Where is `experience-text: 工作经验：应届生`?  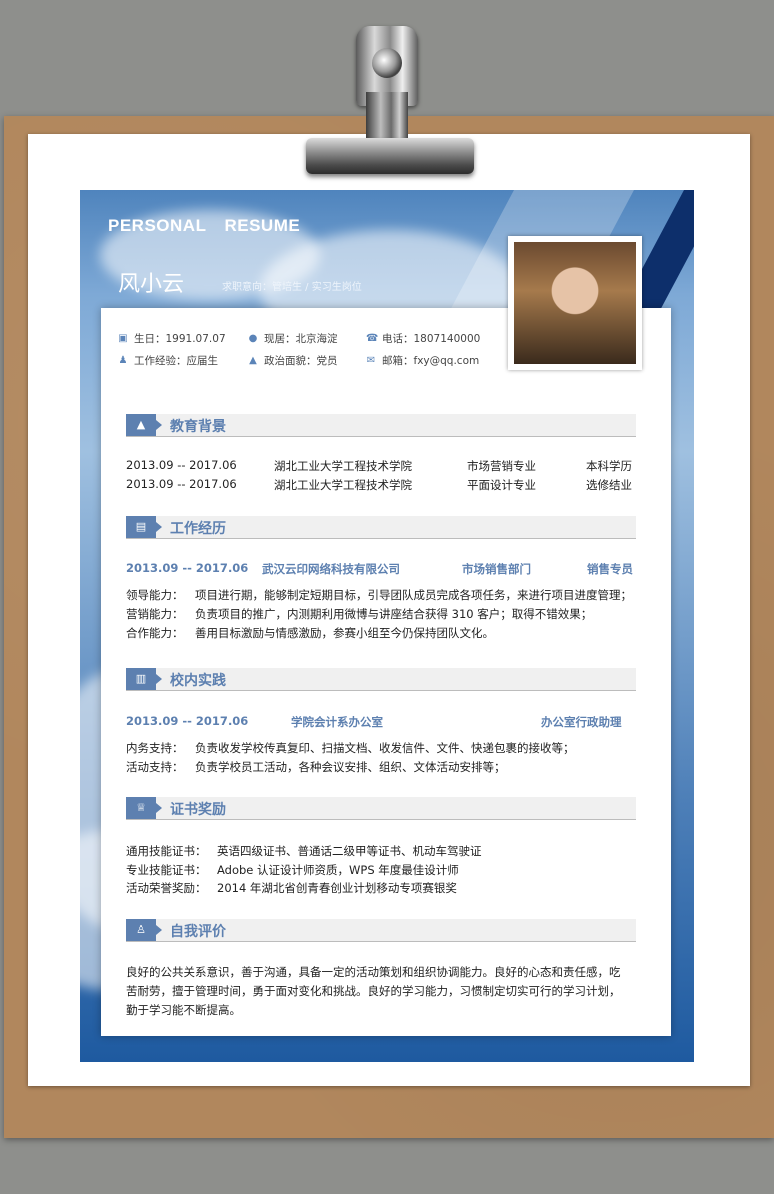
experience-text: 工作经验：应届生 is located at coordinates (176, 361).